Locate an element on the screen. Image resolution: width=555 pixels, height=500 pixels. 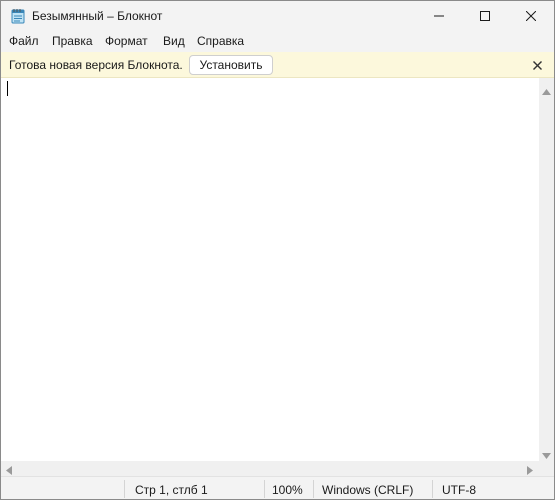
cursor-position: Стр 1, стлб 1 is located at coordinates (171, 490).